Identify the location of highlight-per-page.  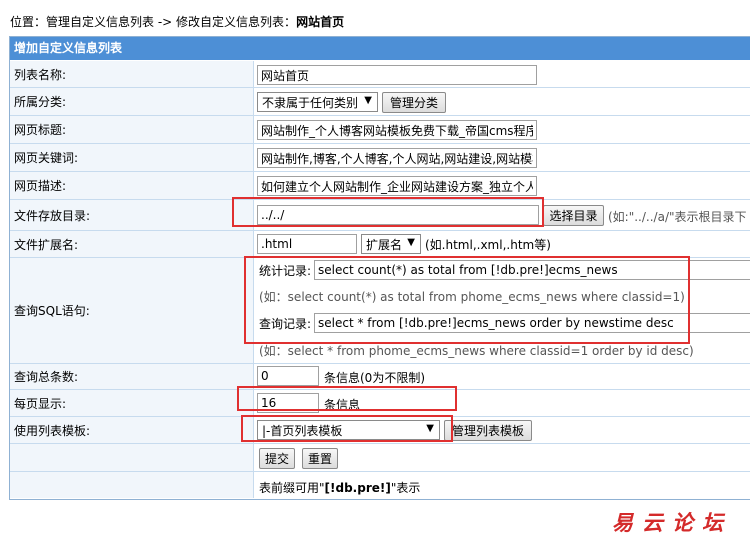
(347, 398).